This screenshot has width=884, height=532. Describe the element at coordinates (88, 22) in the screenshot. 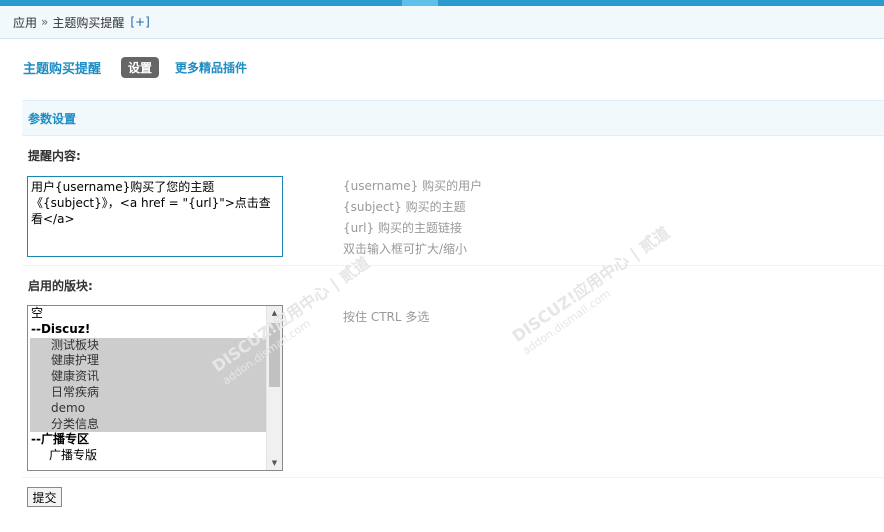

I see `breadcrumb-current: 主题购买提醒` at that location.